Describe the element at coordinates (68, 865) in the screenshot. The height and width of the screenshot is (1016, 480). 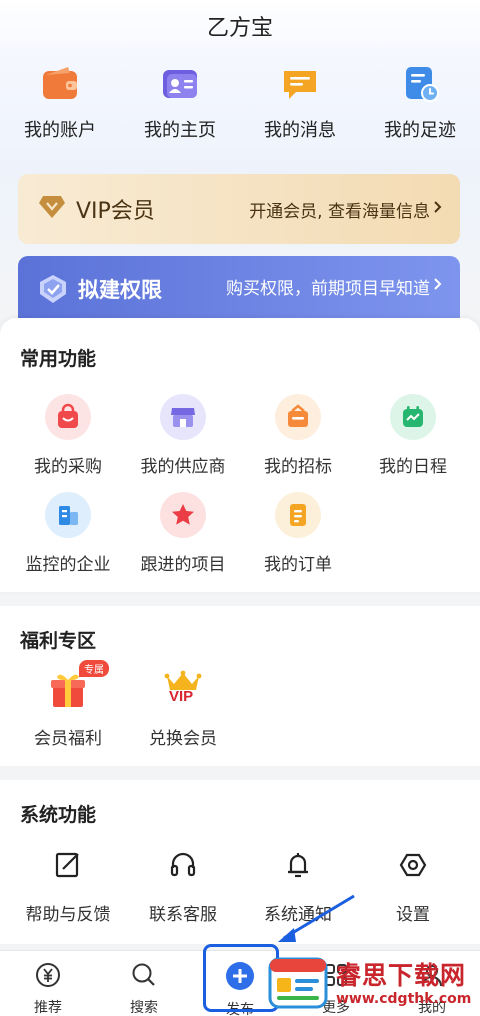
I see `feedback-icon` at that location.